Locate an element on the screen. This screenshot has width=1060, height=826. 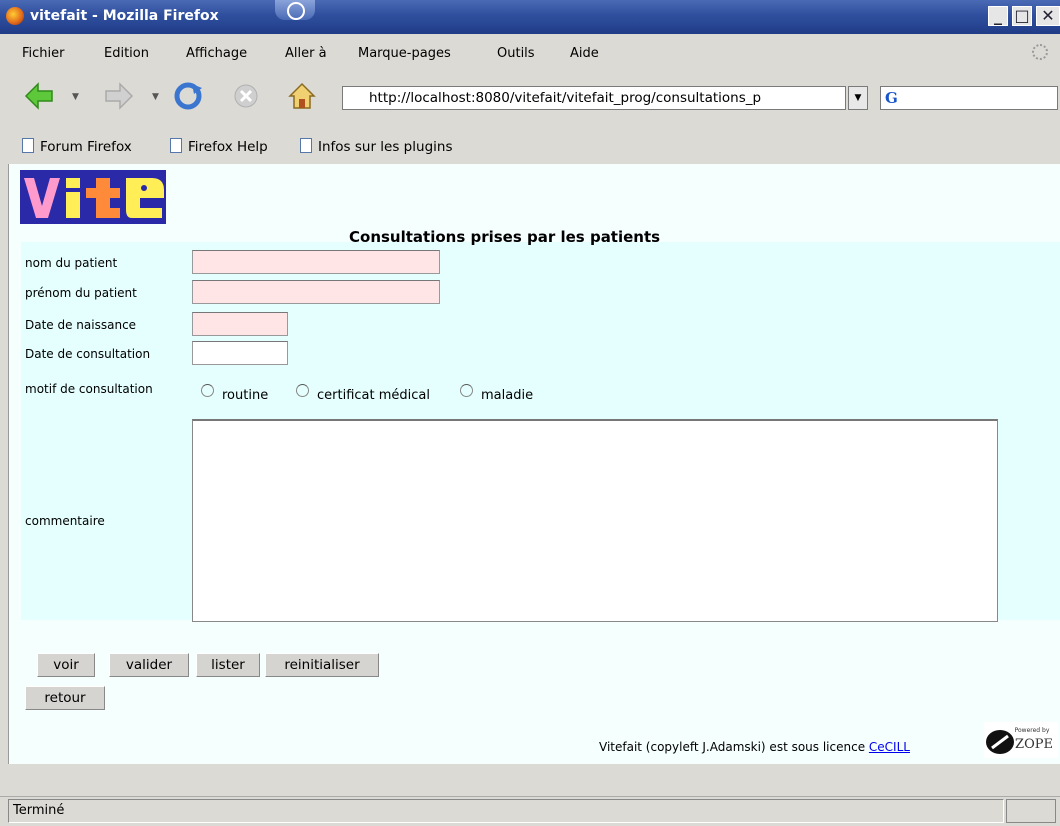
menu-aide: Aide is located at coordinates (584, 53).